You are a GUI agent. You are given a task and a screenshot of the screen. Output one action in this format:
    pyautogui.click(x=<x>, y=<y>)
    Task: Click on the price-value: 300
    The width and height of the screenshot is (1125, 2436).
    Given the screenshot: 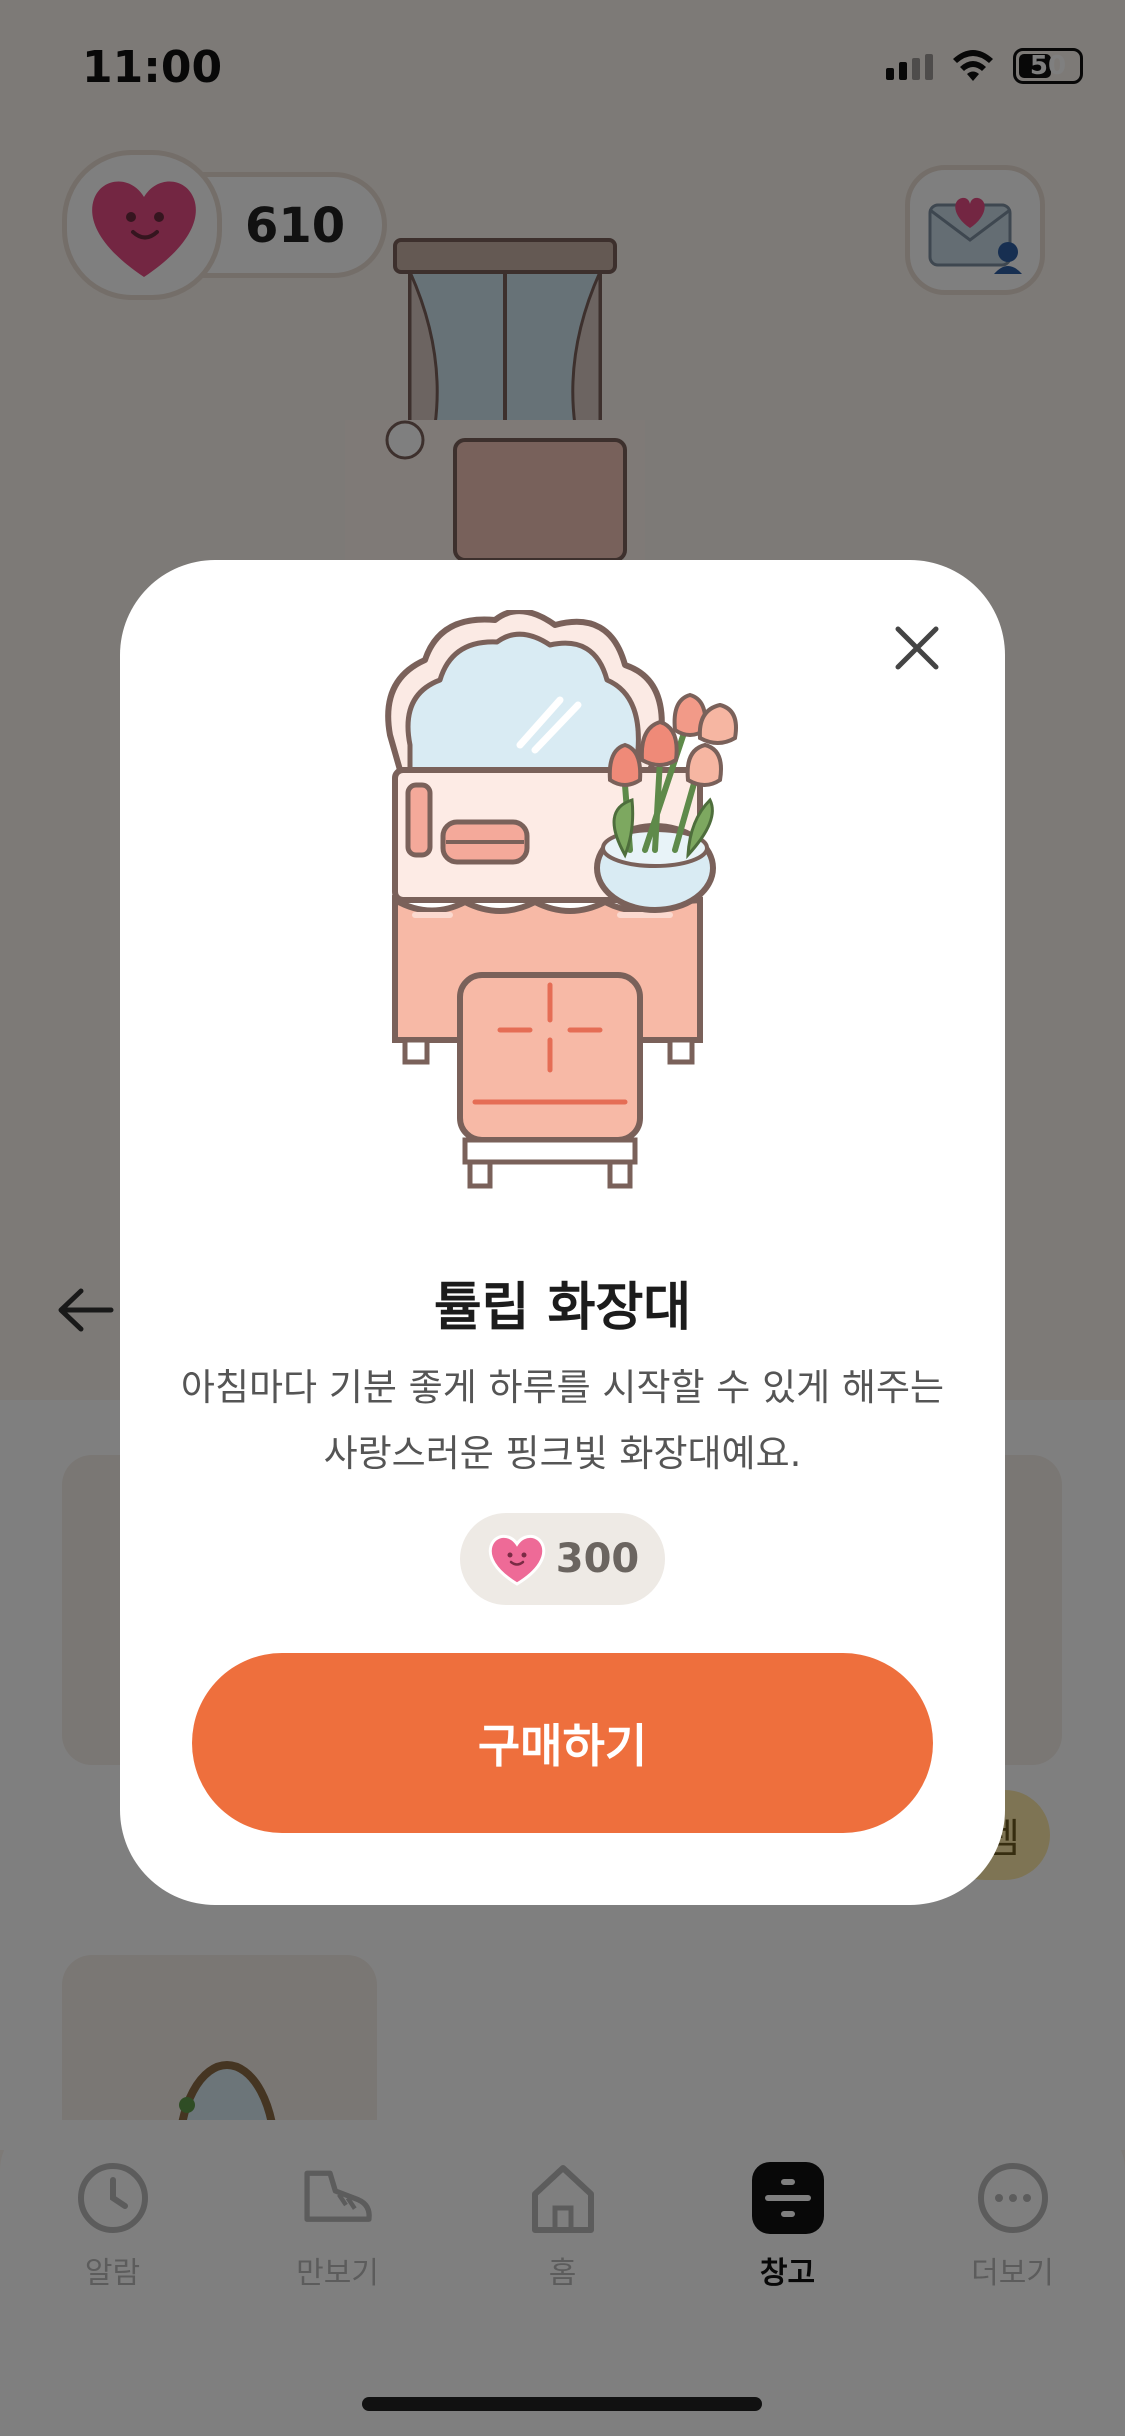 What is the action you would take?
    pyautogui.click(x=597, y=1559)
    